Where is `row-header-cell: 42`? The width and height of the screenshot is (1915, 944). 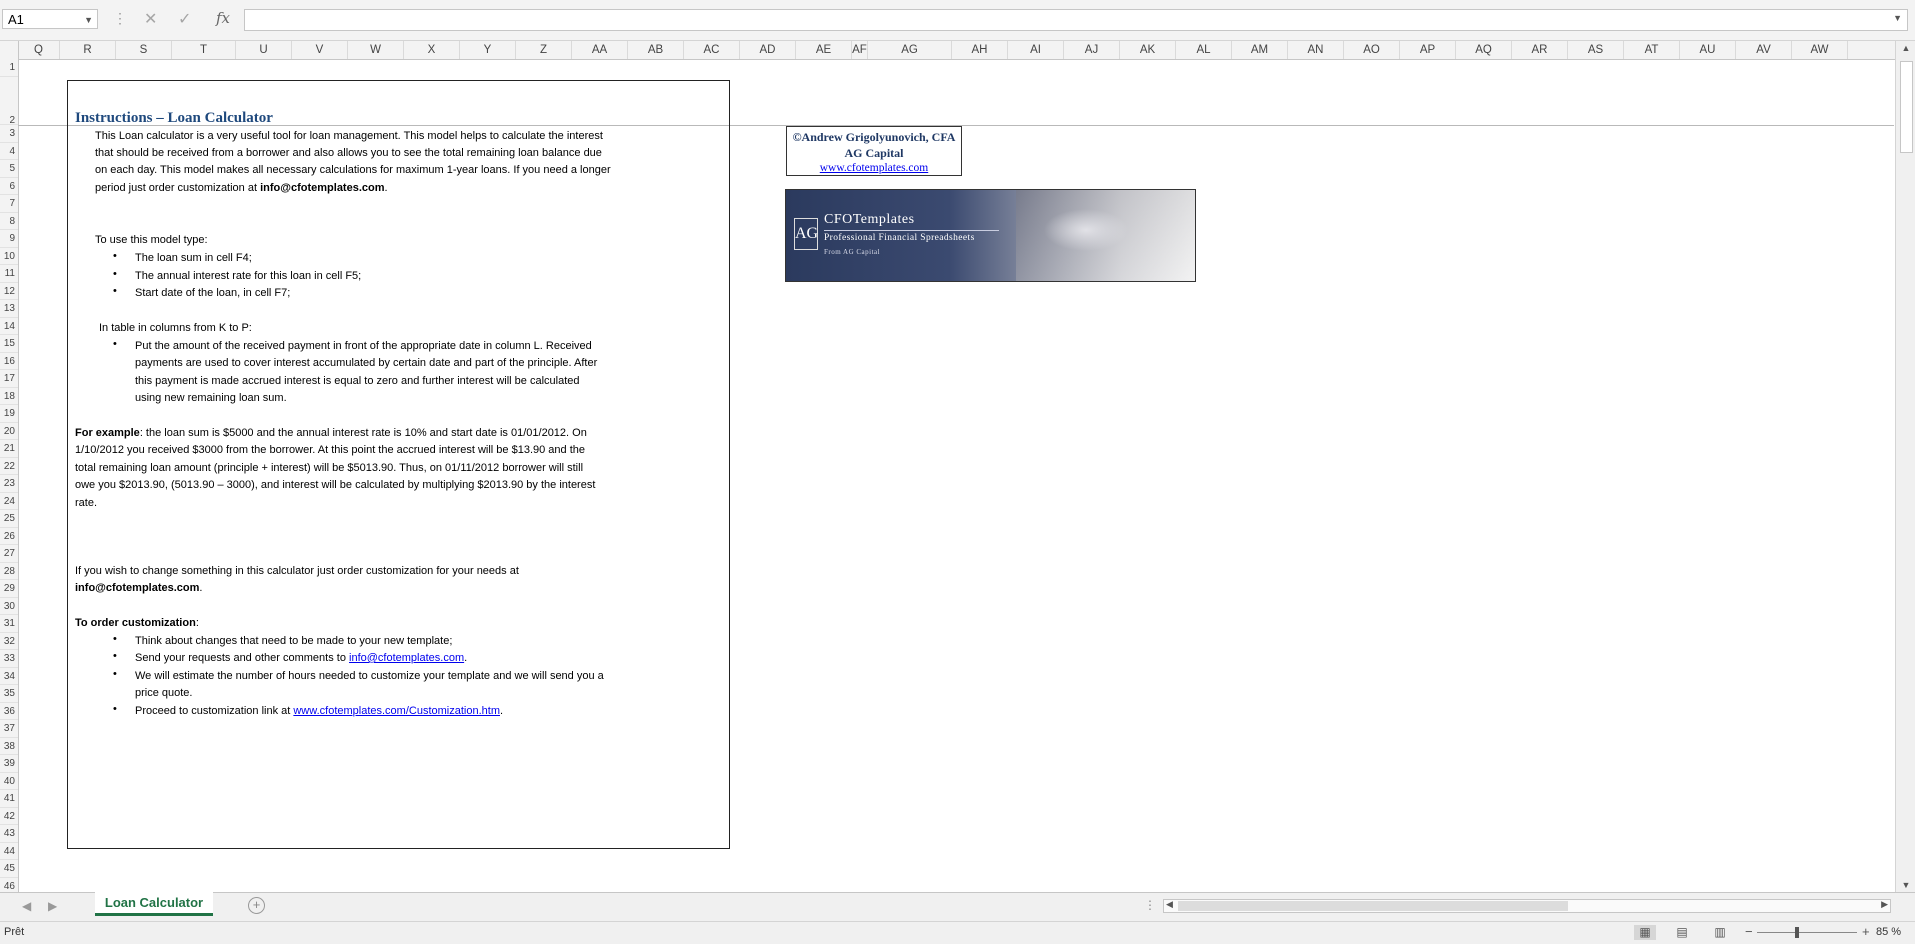 row-header-cell: 42 is located at coordinates (9, 816).